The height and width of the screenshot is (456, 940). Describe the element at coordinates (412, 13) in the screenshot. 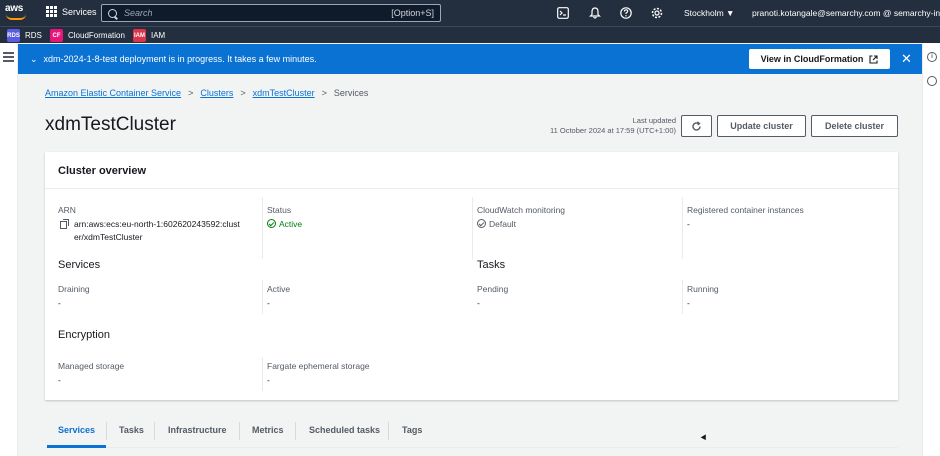

I see `search-shortcut: [Option+S]` at that location.